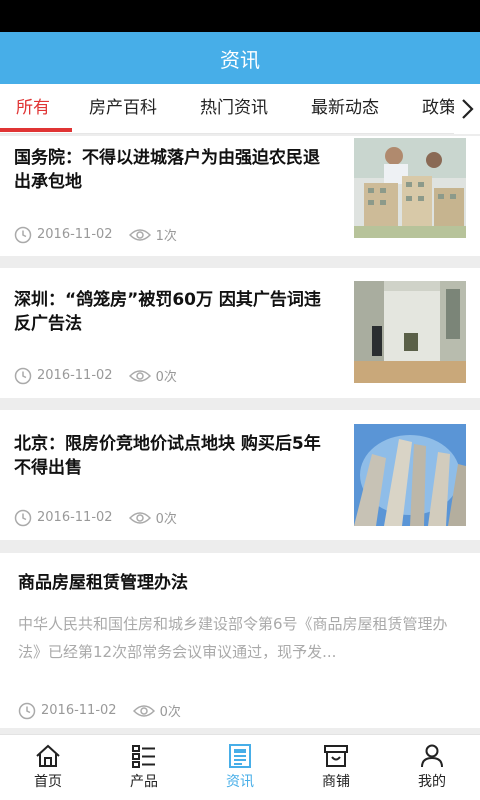  Describe the element at coordinates (240, 16) in the screenshot. I see `status-bar` at that location.